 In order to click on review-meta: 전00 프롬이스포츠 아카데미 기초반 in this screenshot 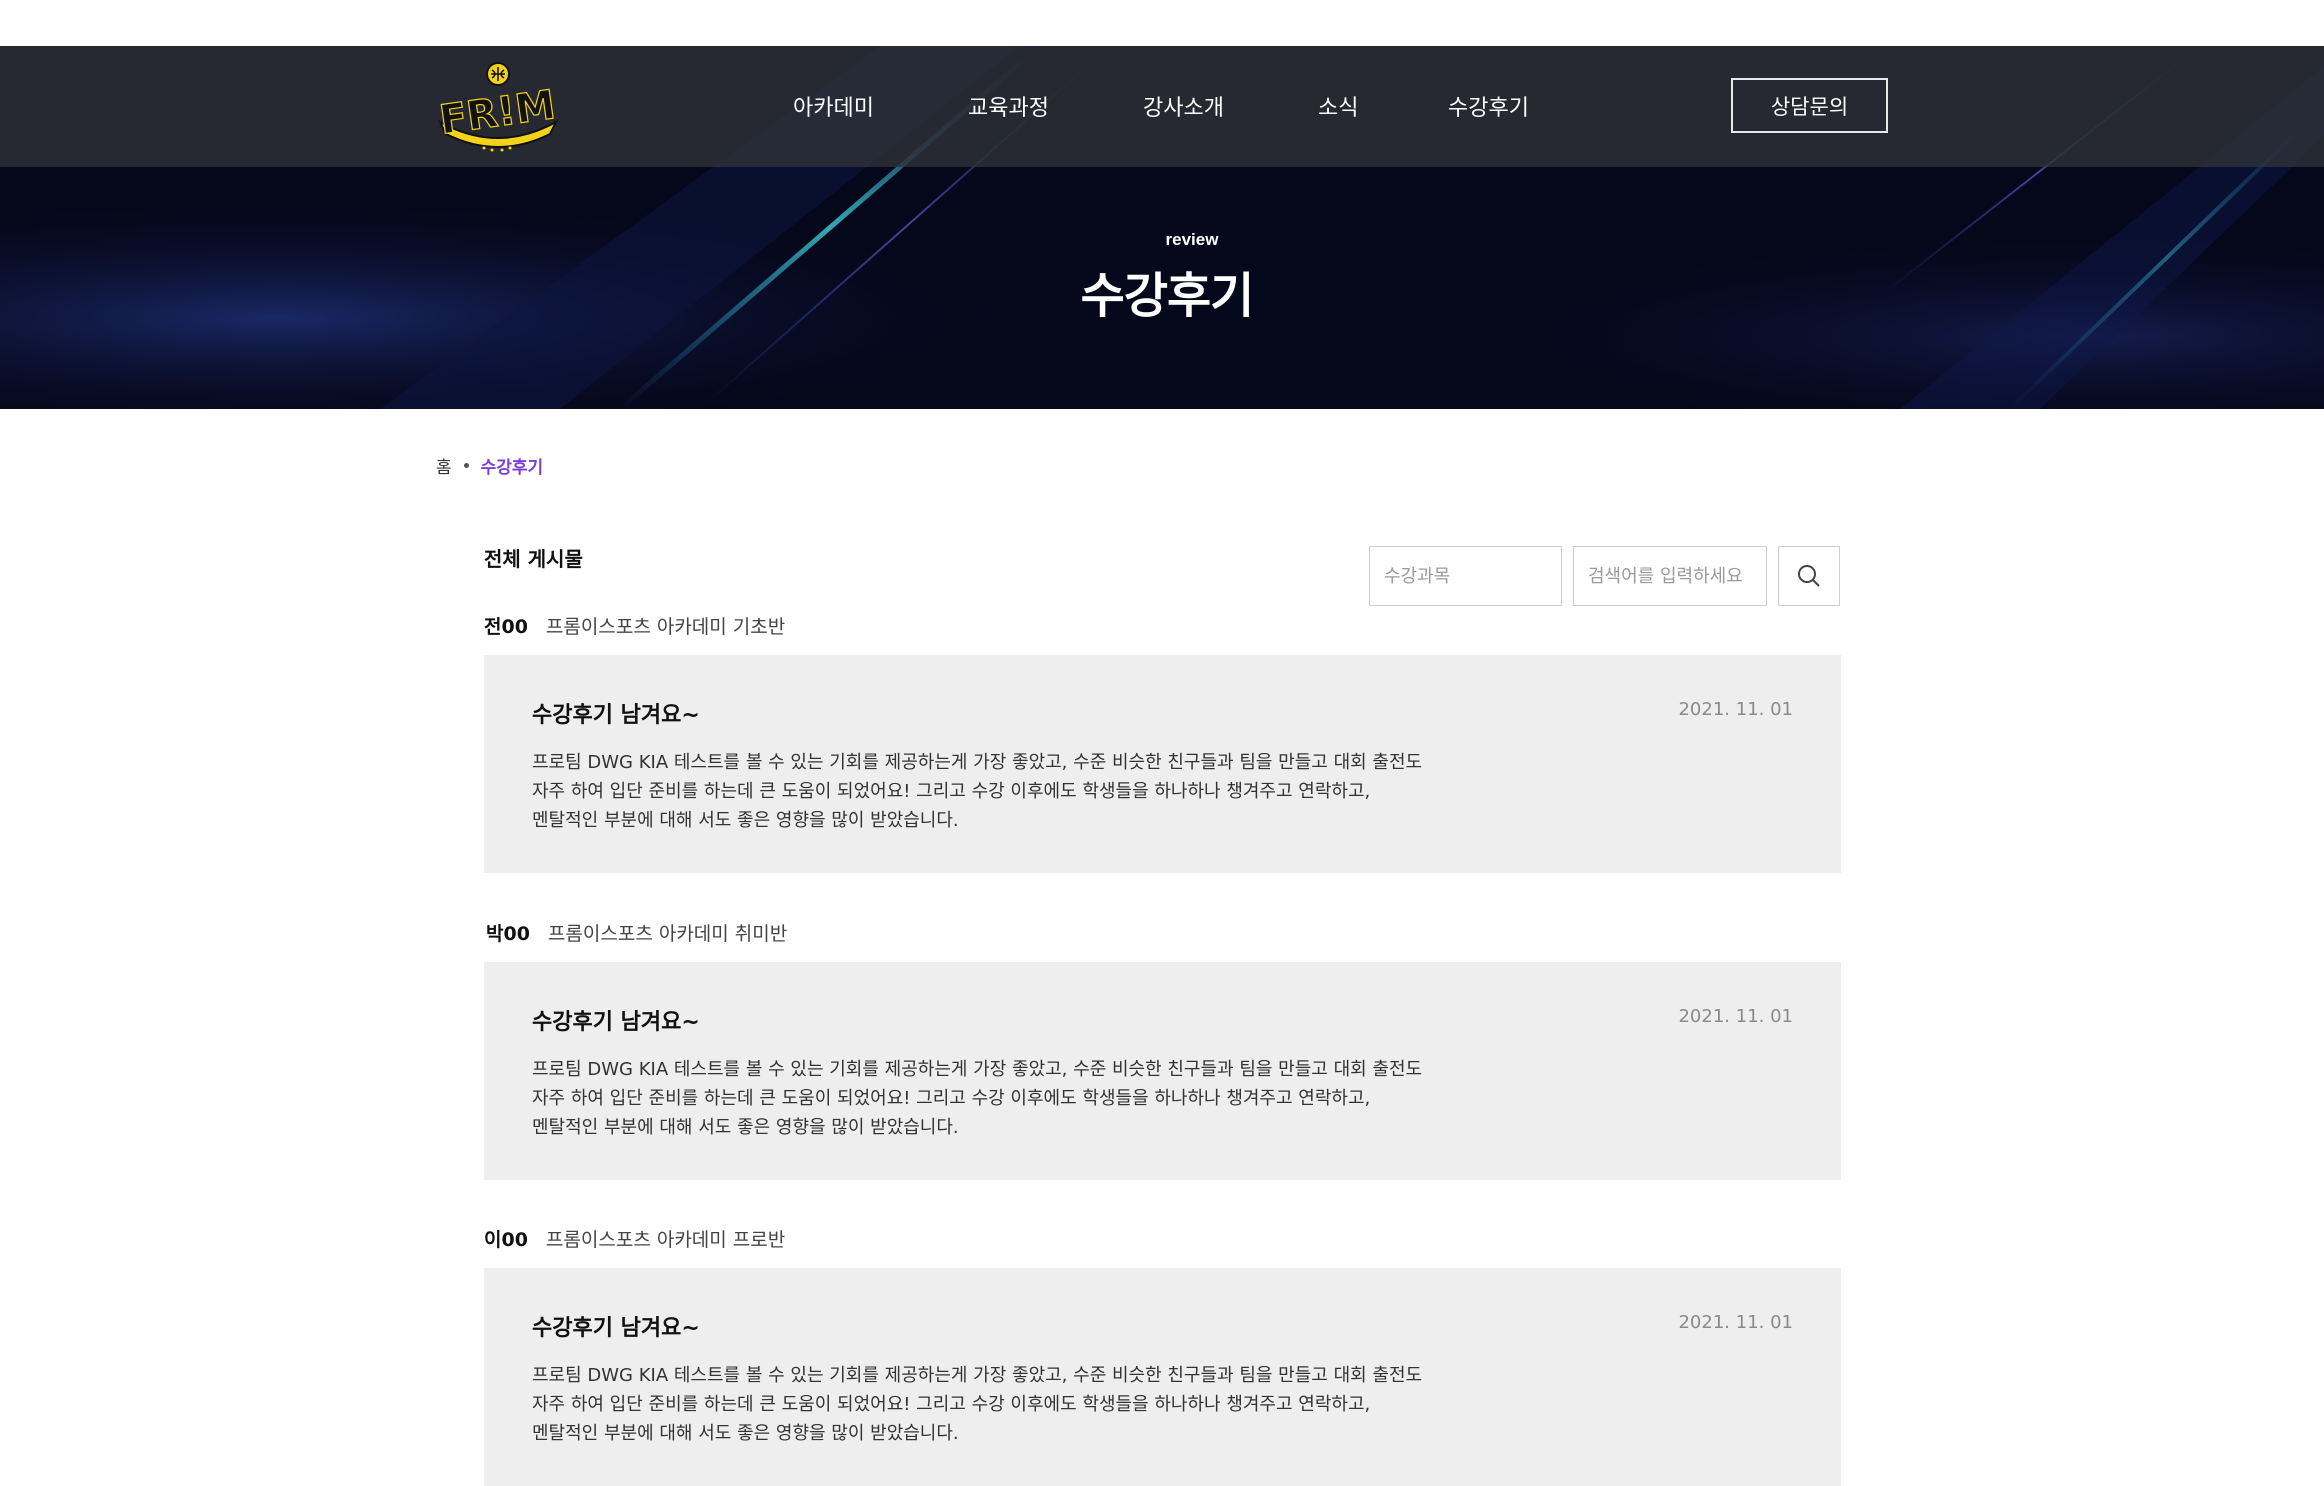, I will do `click(634, 625)`.